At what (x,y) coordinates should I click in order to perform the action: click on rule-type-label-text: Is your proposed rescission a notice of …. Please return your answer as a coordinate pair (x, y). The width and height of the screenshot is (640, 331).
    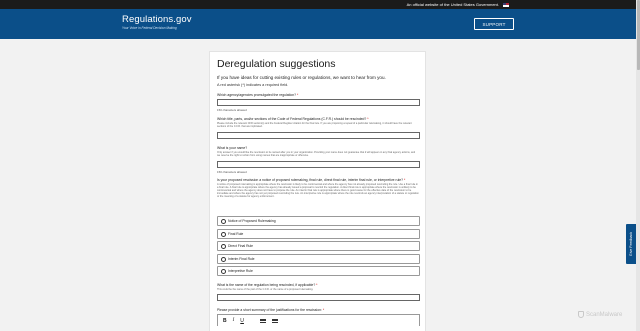
    Looking at the image, I should click on (310, 180).